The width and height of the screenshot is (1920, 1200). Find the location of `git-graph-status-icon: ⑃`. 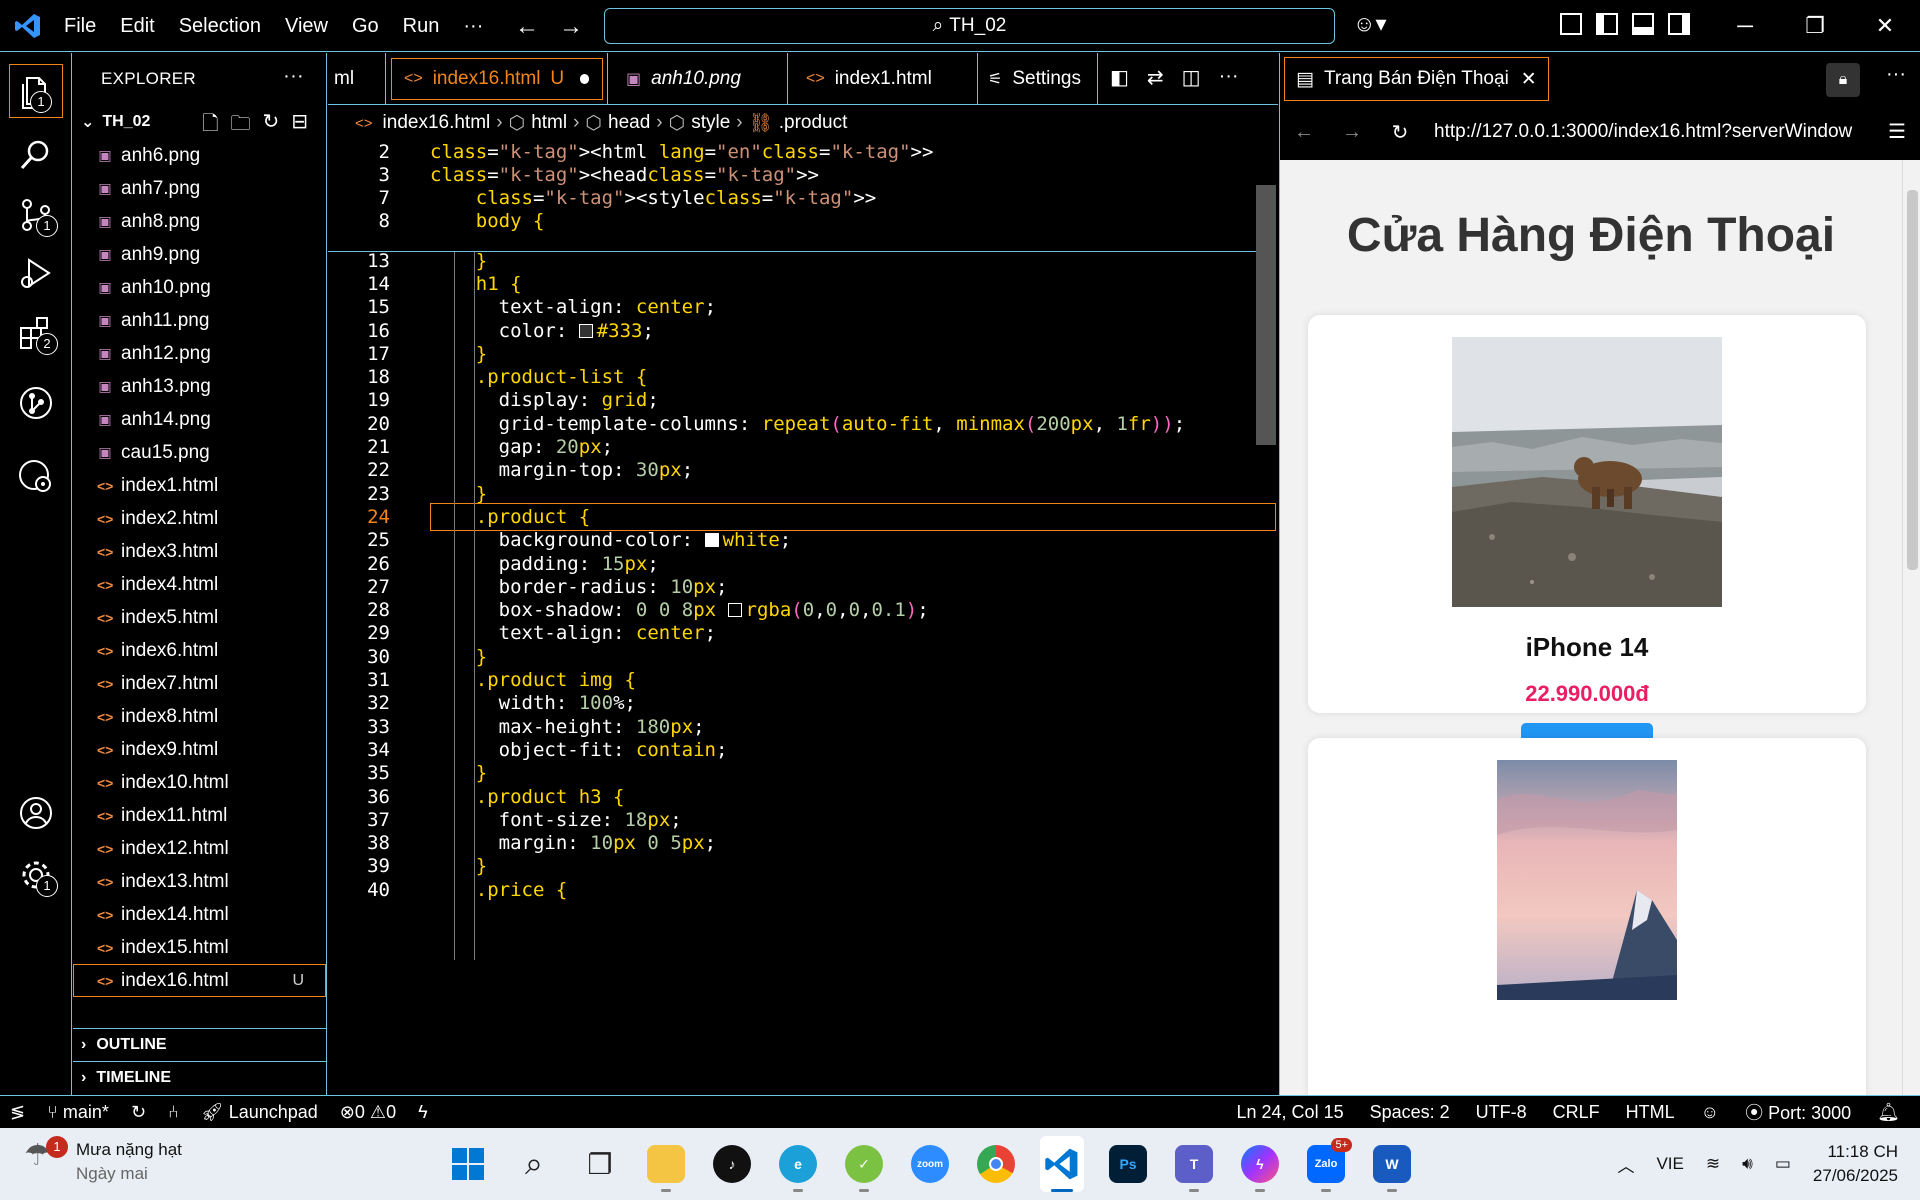

git-graph-status-icon: ⑃ is located at coordinates (173, 1112).